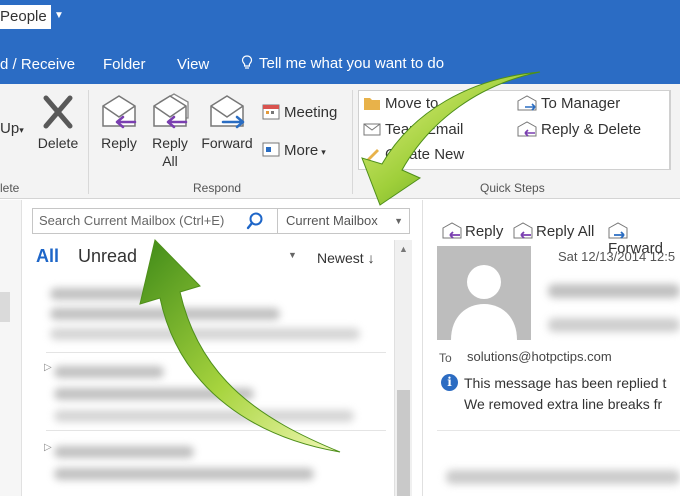  Describe the element at coordinates (565, 383) in the screenshot. I see `info-replied-text: This message has been replied t` at that location.